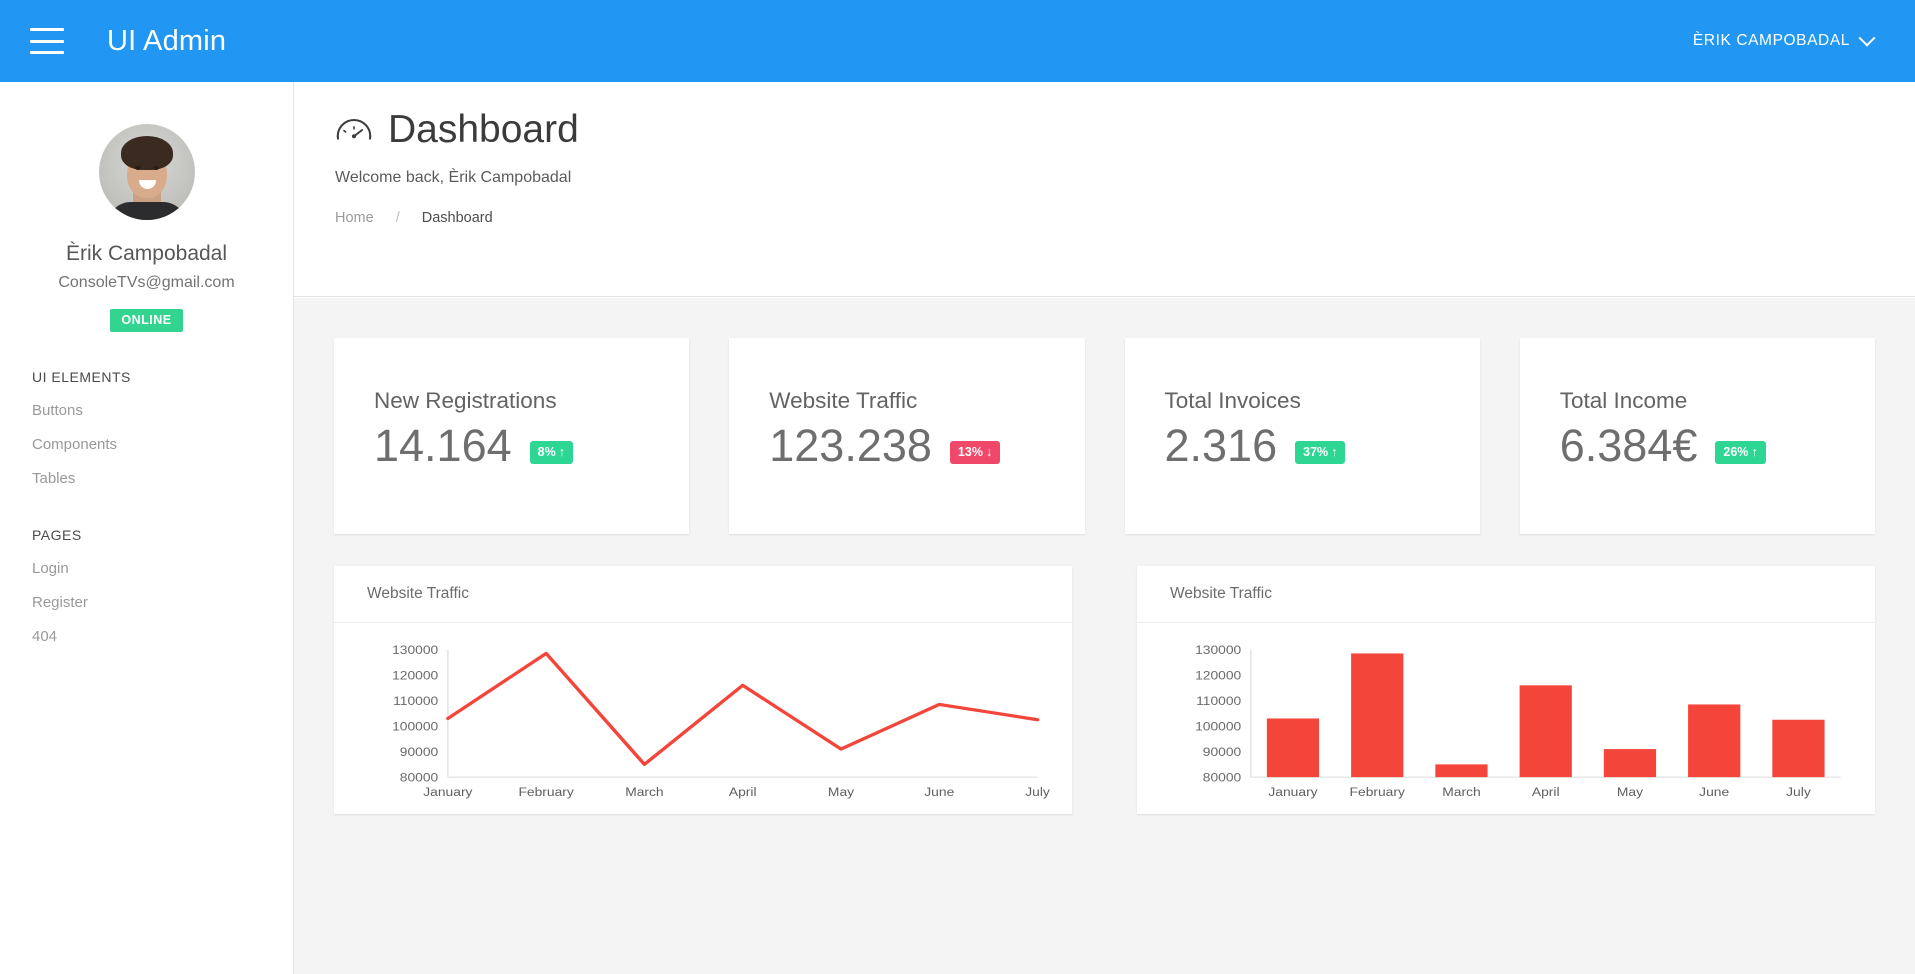  I want to click on avatar-shirt, so click(146, 211).